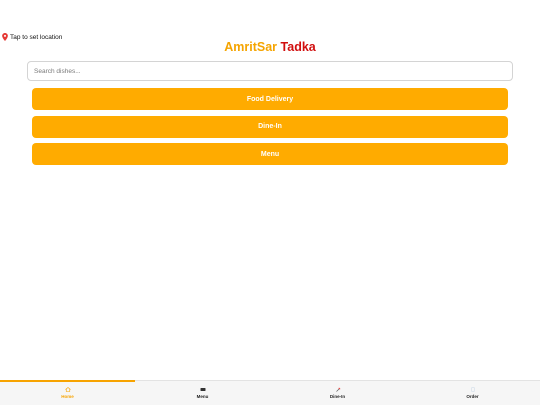 This screenshot has height=405, width=540. I want to click on tab-menu-label: Menu, so click(202, 396).